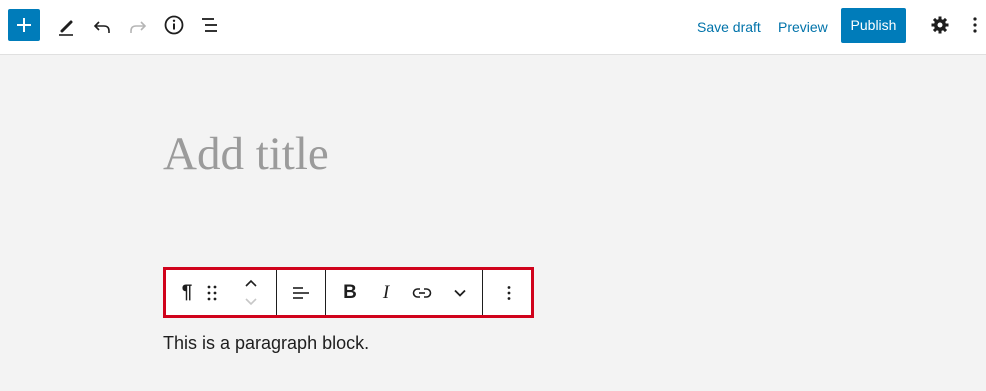 Image resolution: width=986 pixels, height=391 pixels. I want to click on move-down-button, so click(251, 302).